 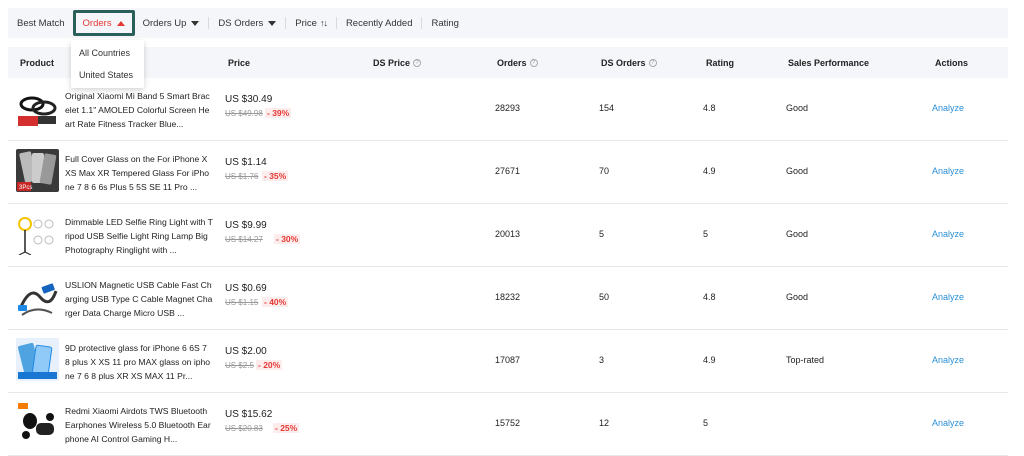 I want to click on price: US $0.69, so click(x=246, y=288).